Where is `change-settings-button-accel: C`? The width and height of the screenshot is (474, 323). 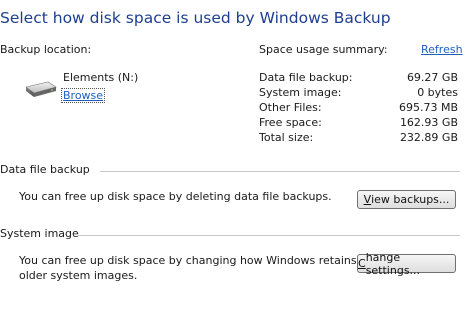
change-settings-button-accel: C is located at coordinates (362, 263).